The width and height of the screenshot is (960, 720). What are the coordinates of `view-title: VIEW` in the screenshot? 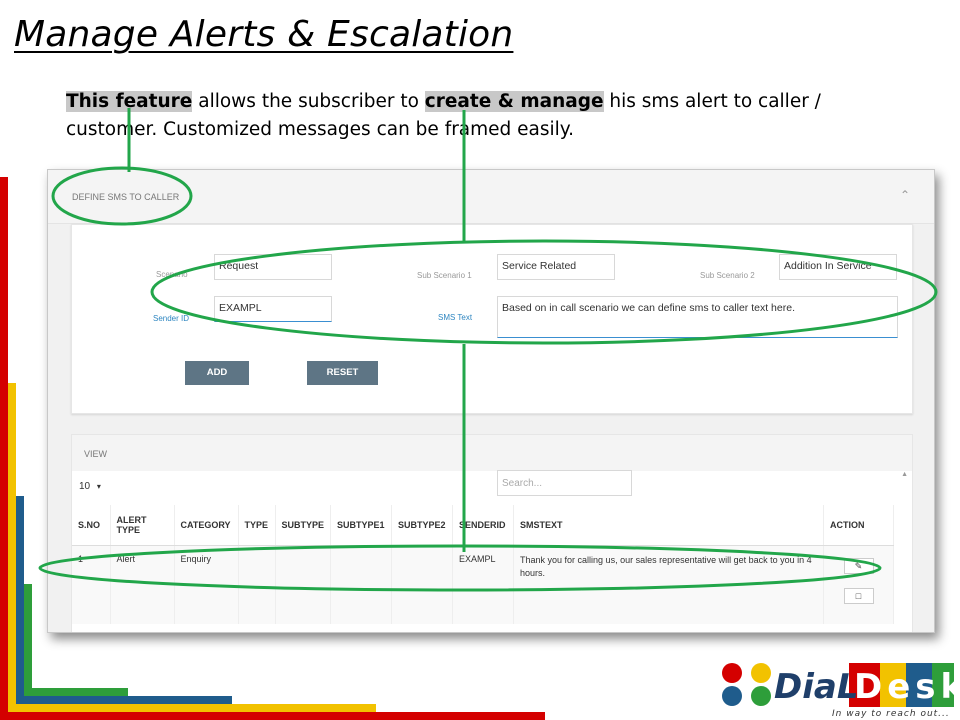 It's located at (96, 454).